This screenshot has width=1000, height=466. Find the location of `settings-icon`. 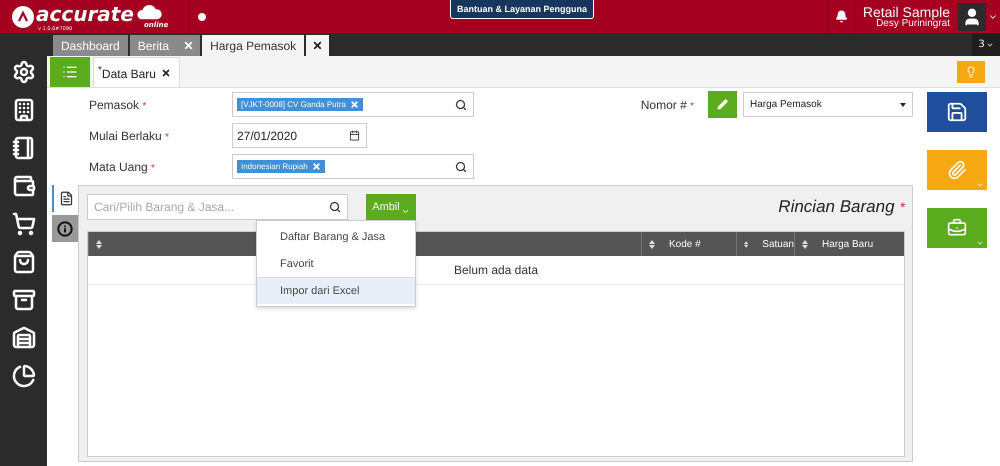

settings-icon is located at coordinates (24, 72).